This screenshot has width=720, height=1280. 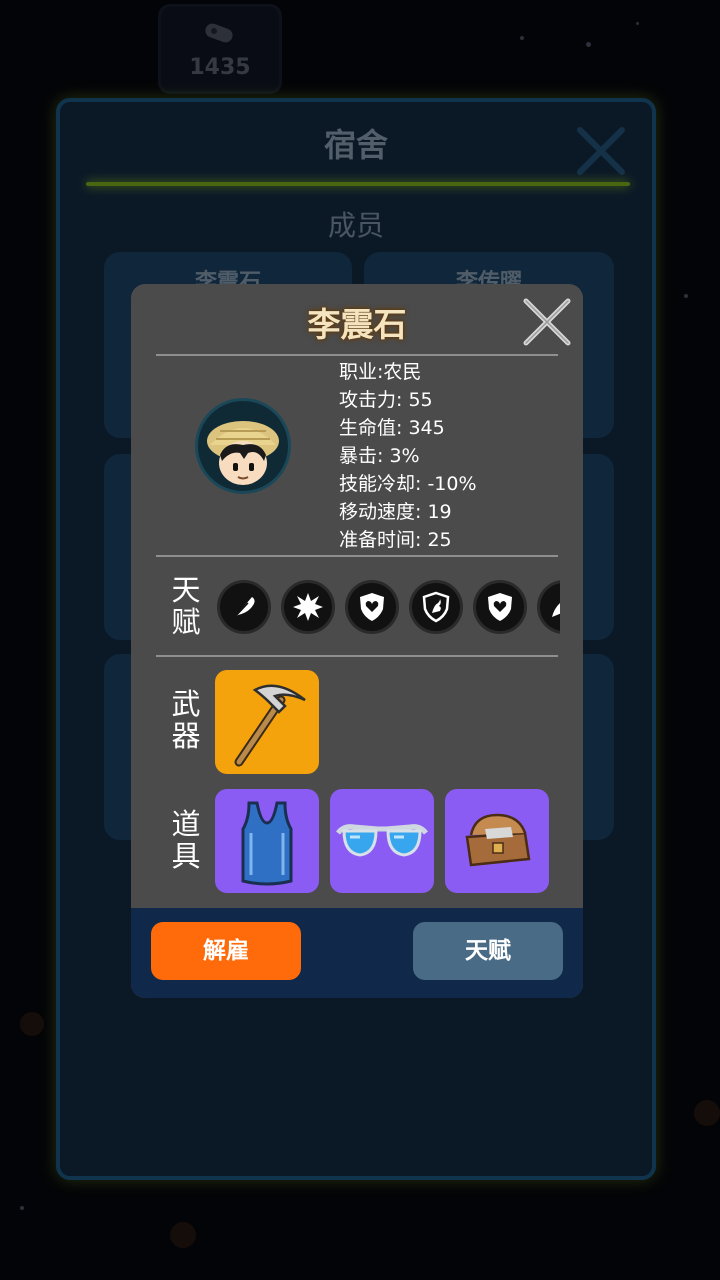 I want to click on farmer-portrait-icon, so click(x=243, y=453).